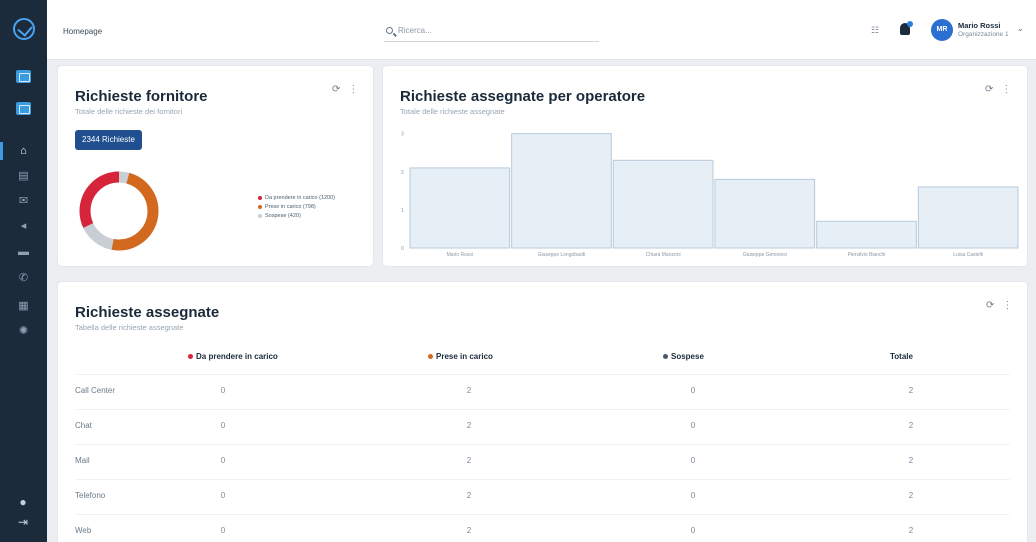  I want to click on x-tick-label: Luisa Castelli, so click(968, 255).